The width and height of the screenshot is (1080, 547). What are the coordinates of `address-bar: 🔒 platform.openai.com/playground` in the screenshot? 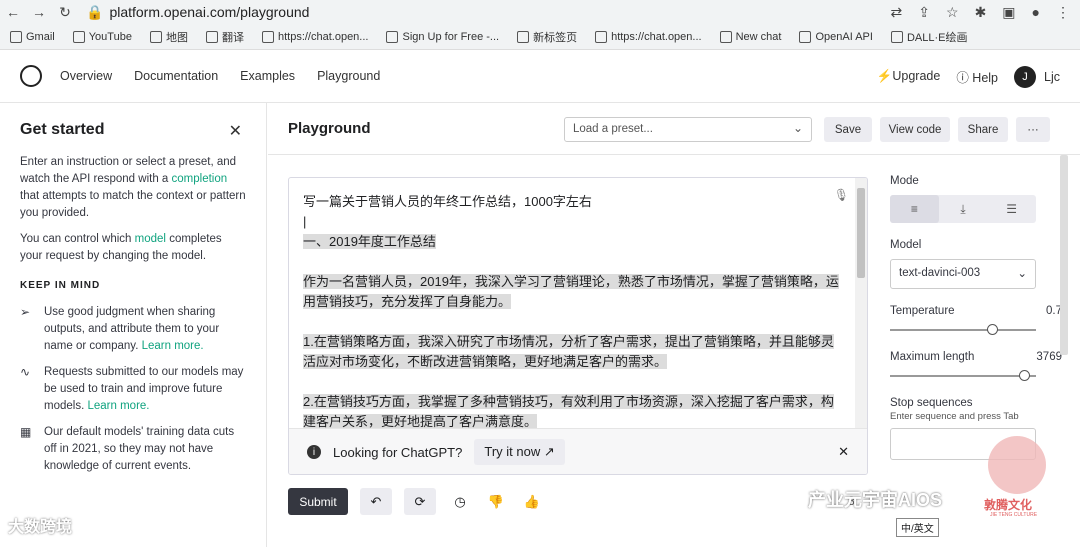 It's located at (197, 12).